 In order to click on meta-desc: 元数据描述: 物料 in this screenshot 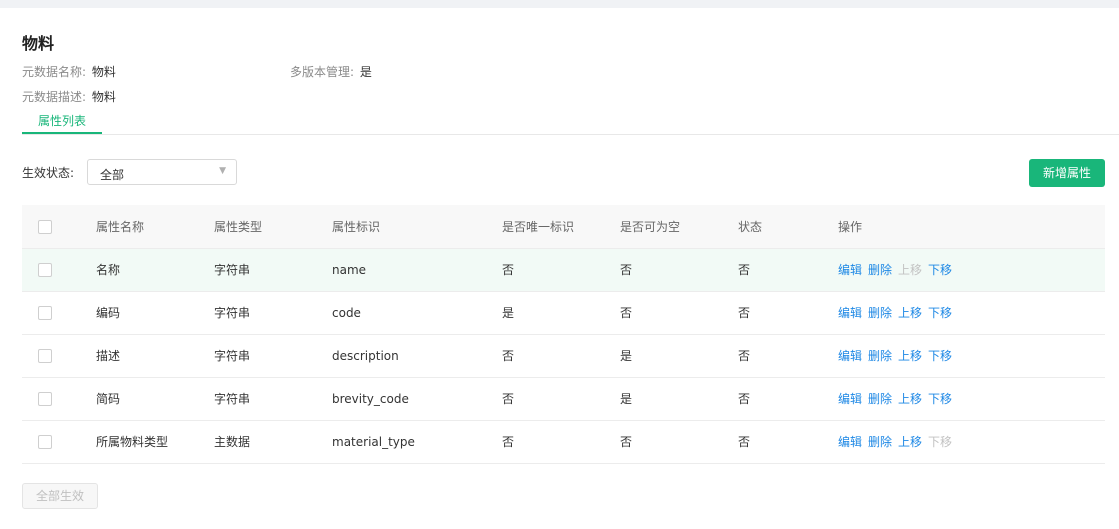, I will do `click(69, 96)`.